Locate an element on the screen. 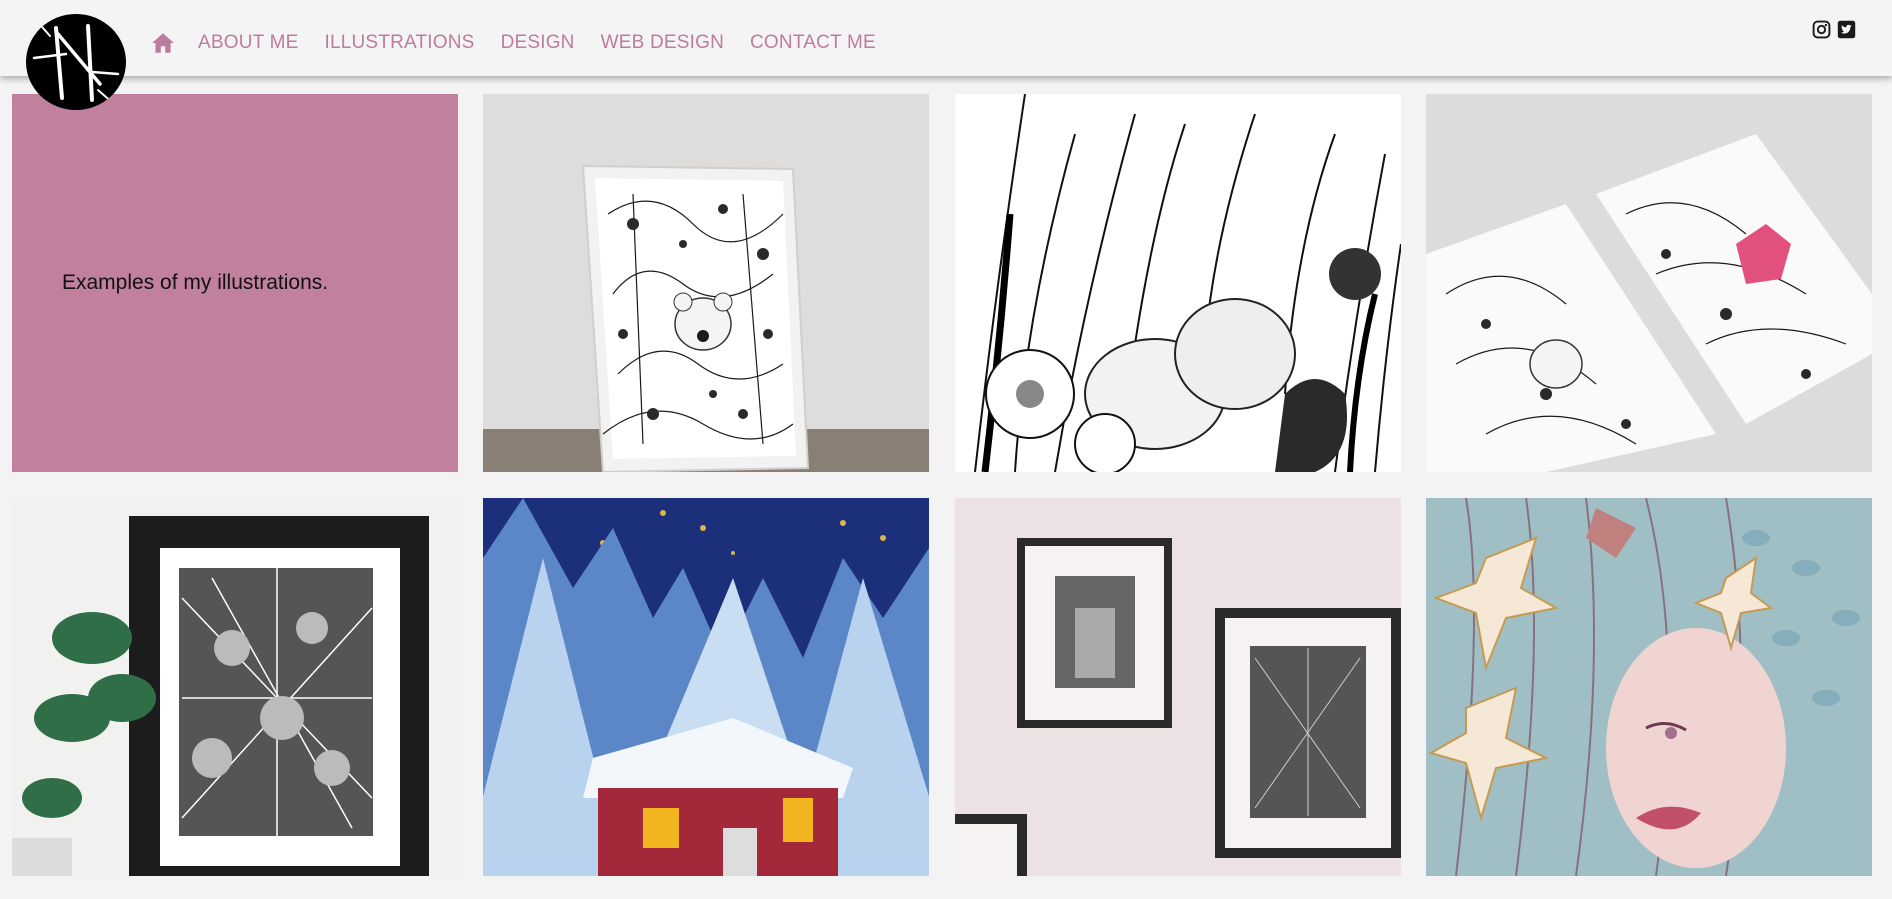 This screenshot has height=899, width=1892. intro-tile: Examples of my illustrations. is located at coordinates (235, 283).